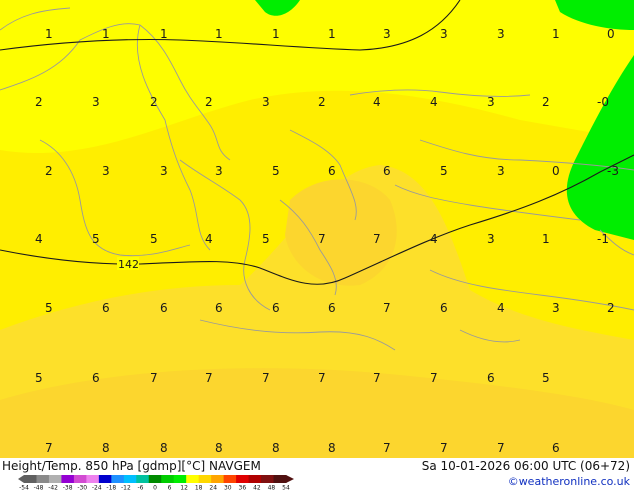  What do you see at coordinates (126, 487) in the screenshot?
I see `scale-tick: -12` at bounding box center [126, 487].